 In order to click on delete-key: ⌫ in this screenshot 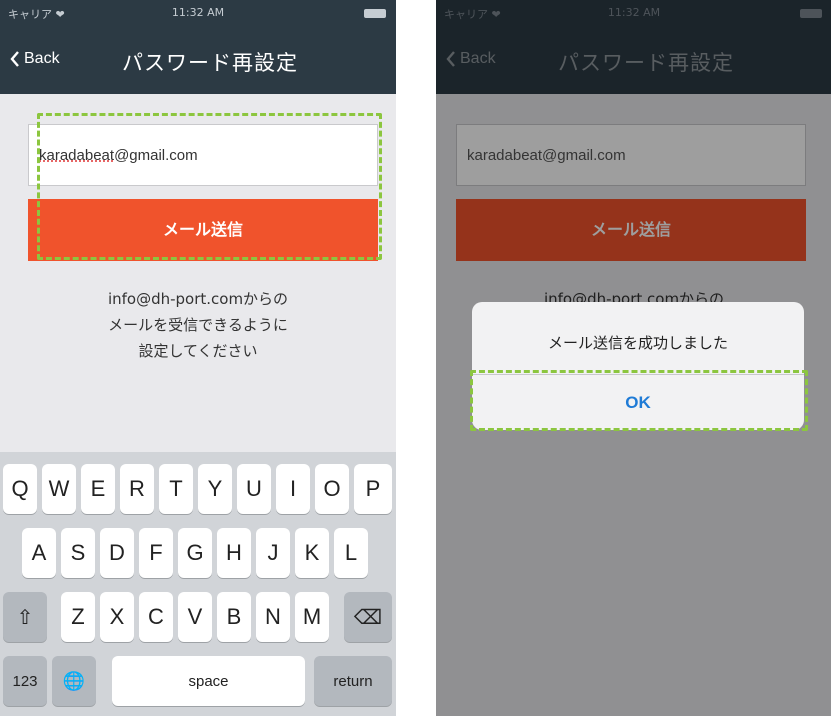, I will do `click(368, 617)`.